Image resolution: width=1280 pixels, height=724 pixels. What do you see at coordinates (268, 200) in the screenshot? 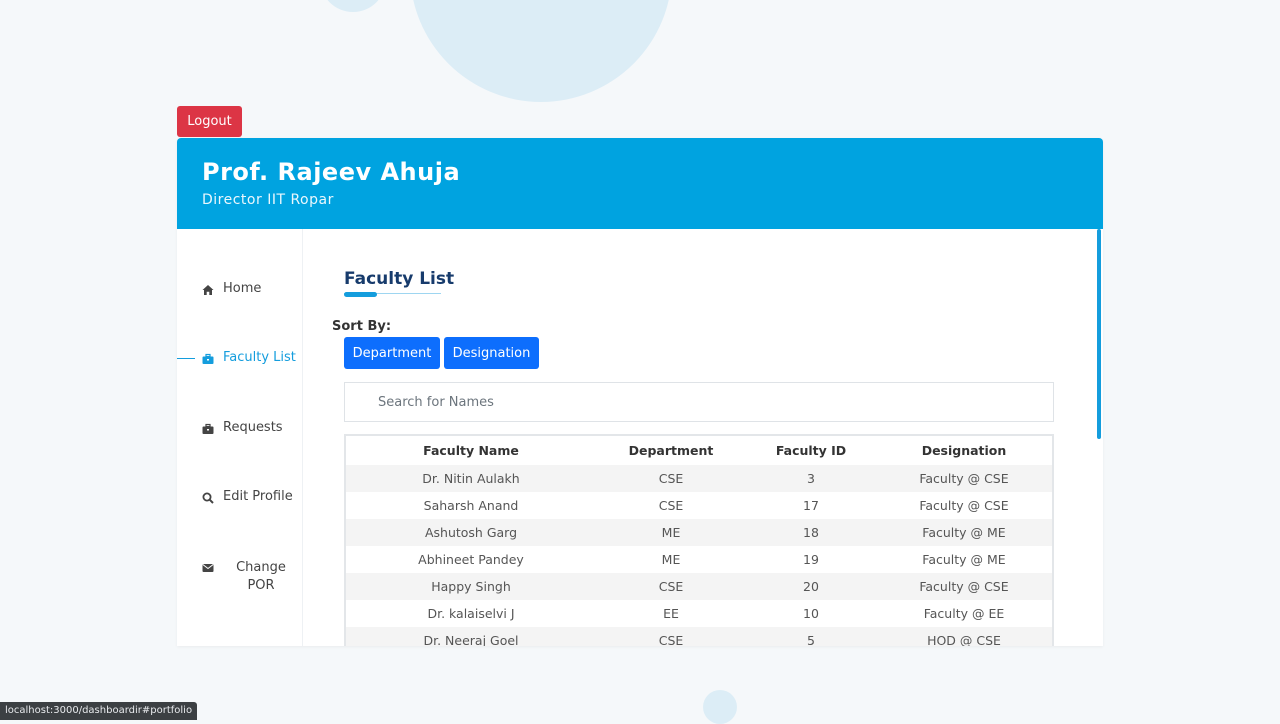
I see `profile-role: Director IIT Ropar` at bounding box center [268, 200].